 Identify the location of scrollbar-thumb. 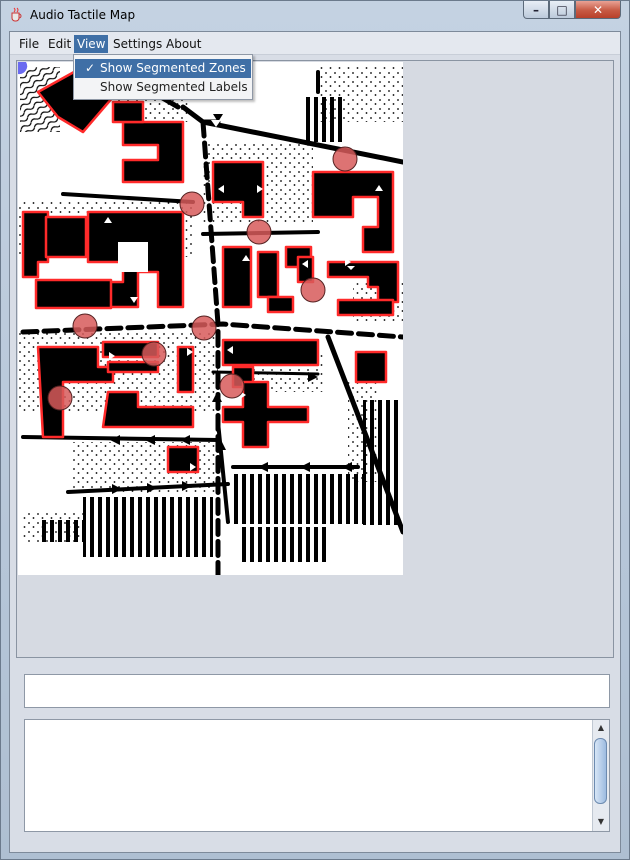
(600, 771).